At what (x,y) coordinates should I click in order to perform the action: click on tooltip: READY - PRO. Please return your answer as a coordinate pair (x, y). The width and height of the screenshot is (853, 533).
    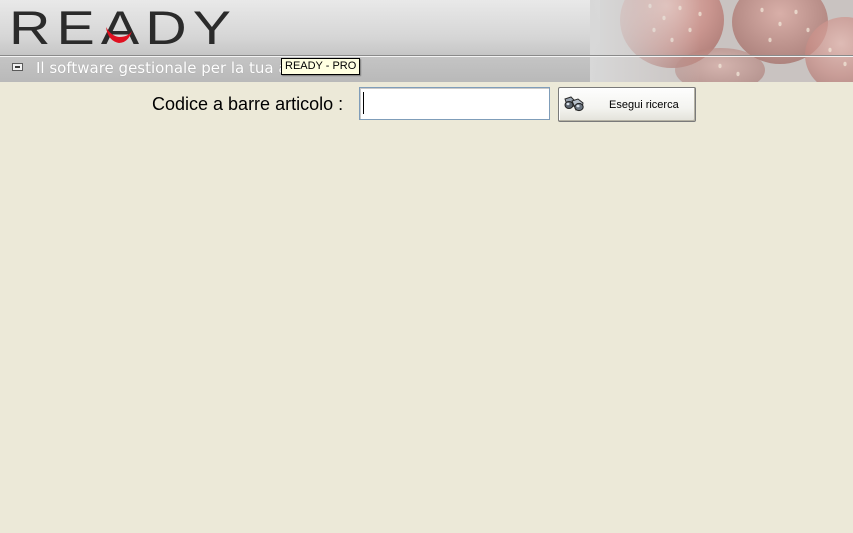
    Looking at the image, I should click on (321, 66).